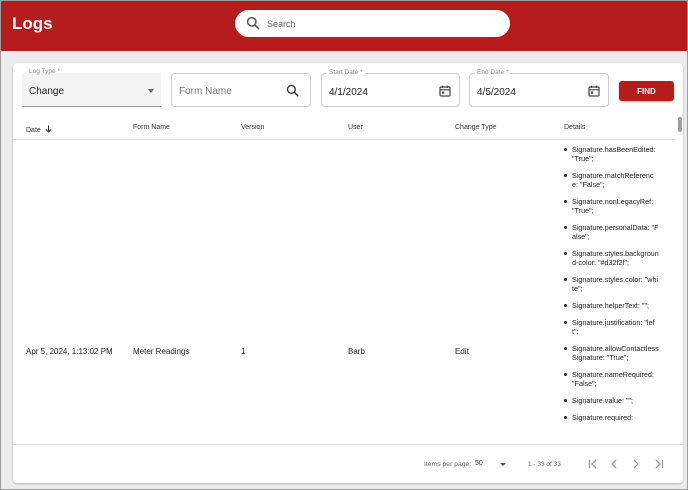 The width and height of the screenshot is (688, 490). What do you see at coordinates (382, 23) in the screenshot?
I see `search-input` at bounding box center [382, 23].